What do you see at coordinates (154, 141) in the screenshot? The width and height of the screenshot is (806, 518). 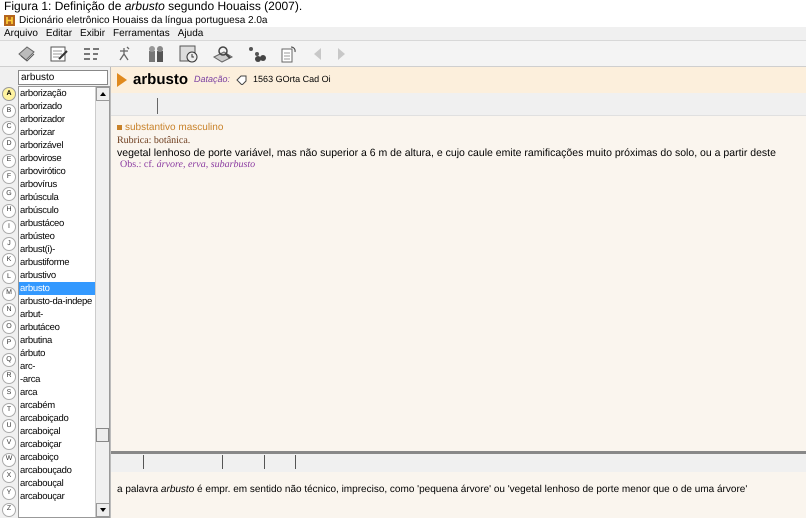 I see `rubric: Rubrica: botânica.` at bounding box center [154, 141].